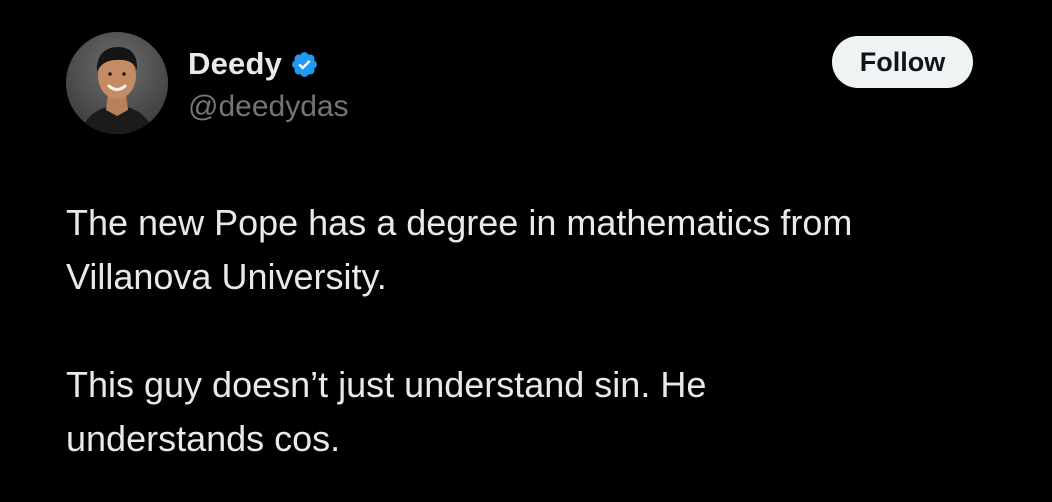  I want to click on verified-badge-icon, so click(304, 64).